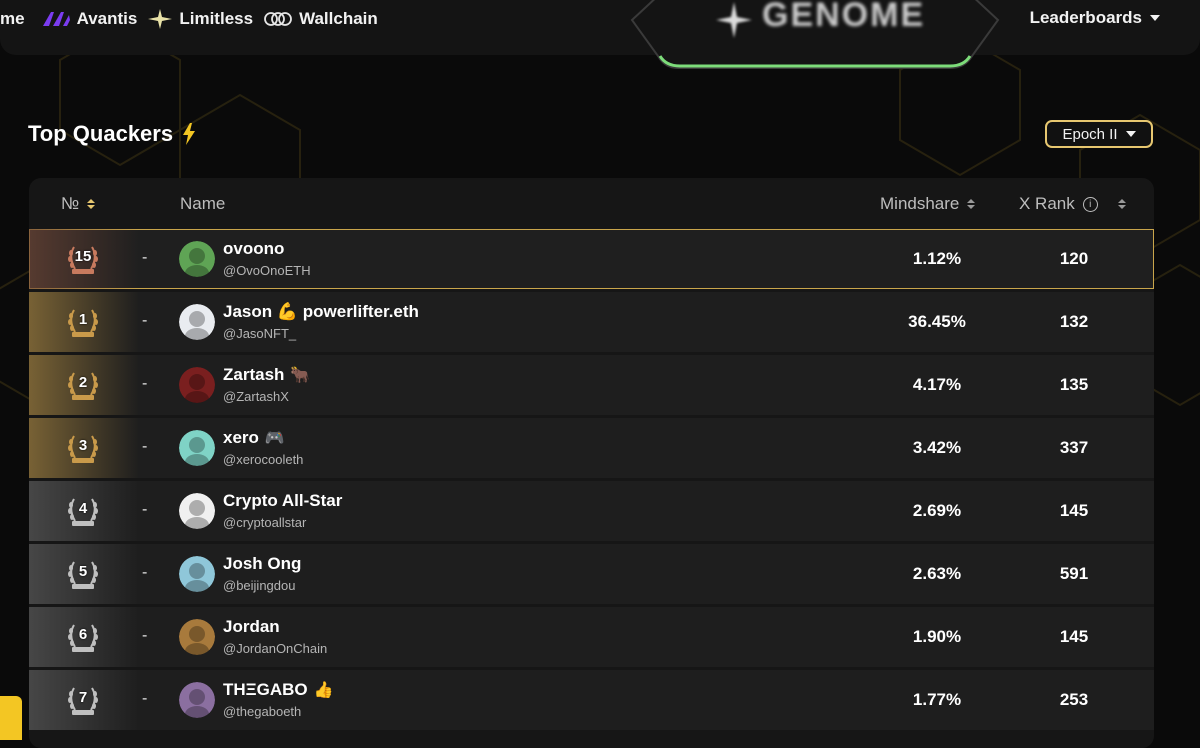 The width and height of the screenshot is (1200, 748). I want to click on rank-cell: 6, so click(84, 637).